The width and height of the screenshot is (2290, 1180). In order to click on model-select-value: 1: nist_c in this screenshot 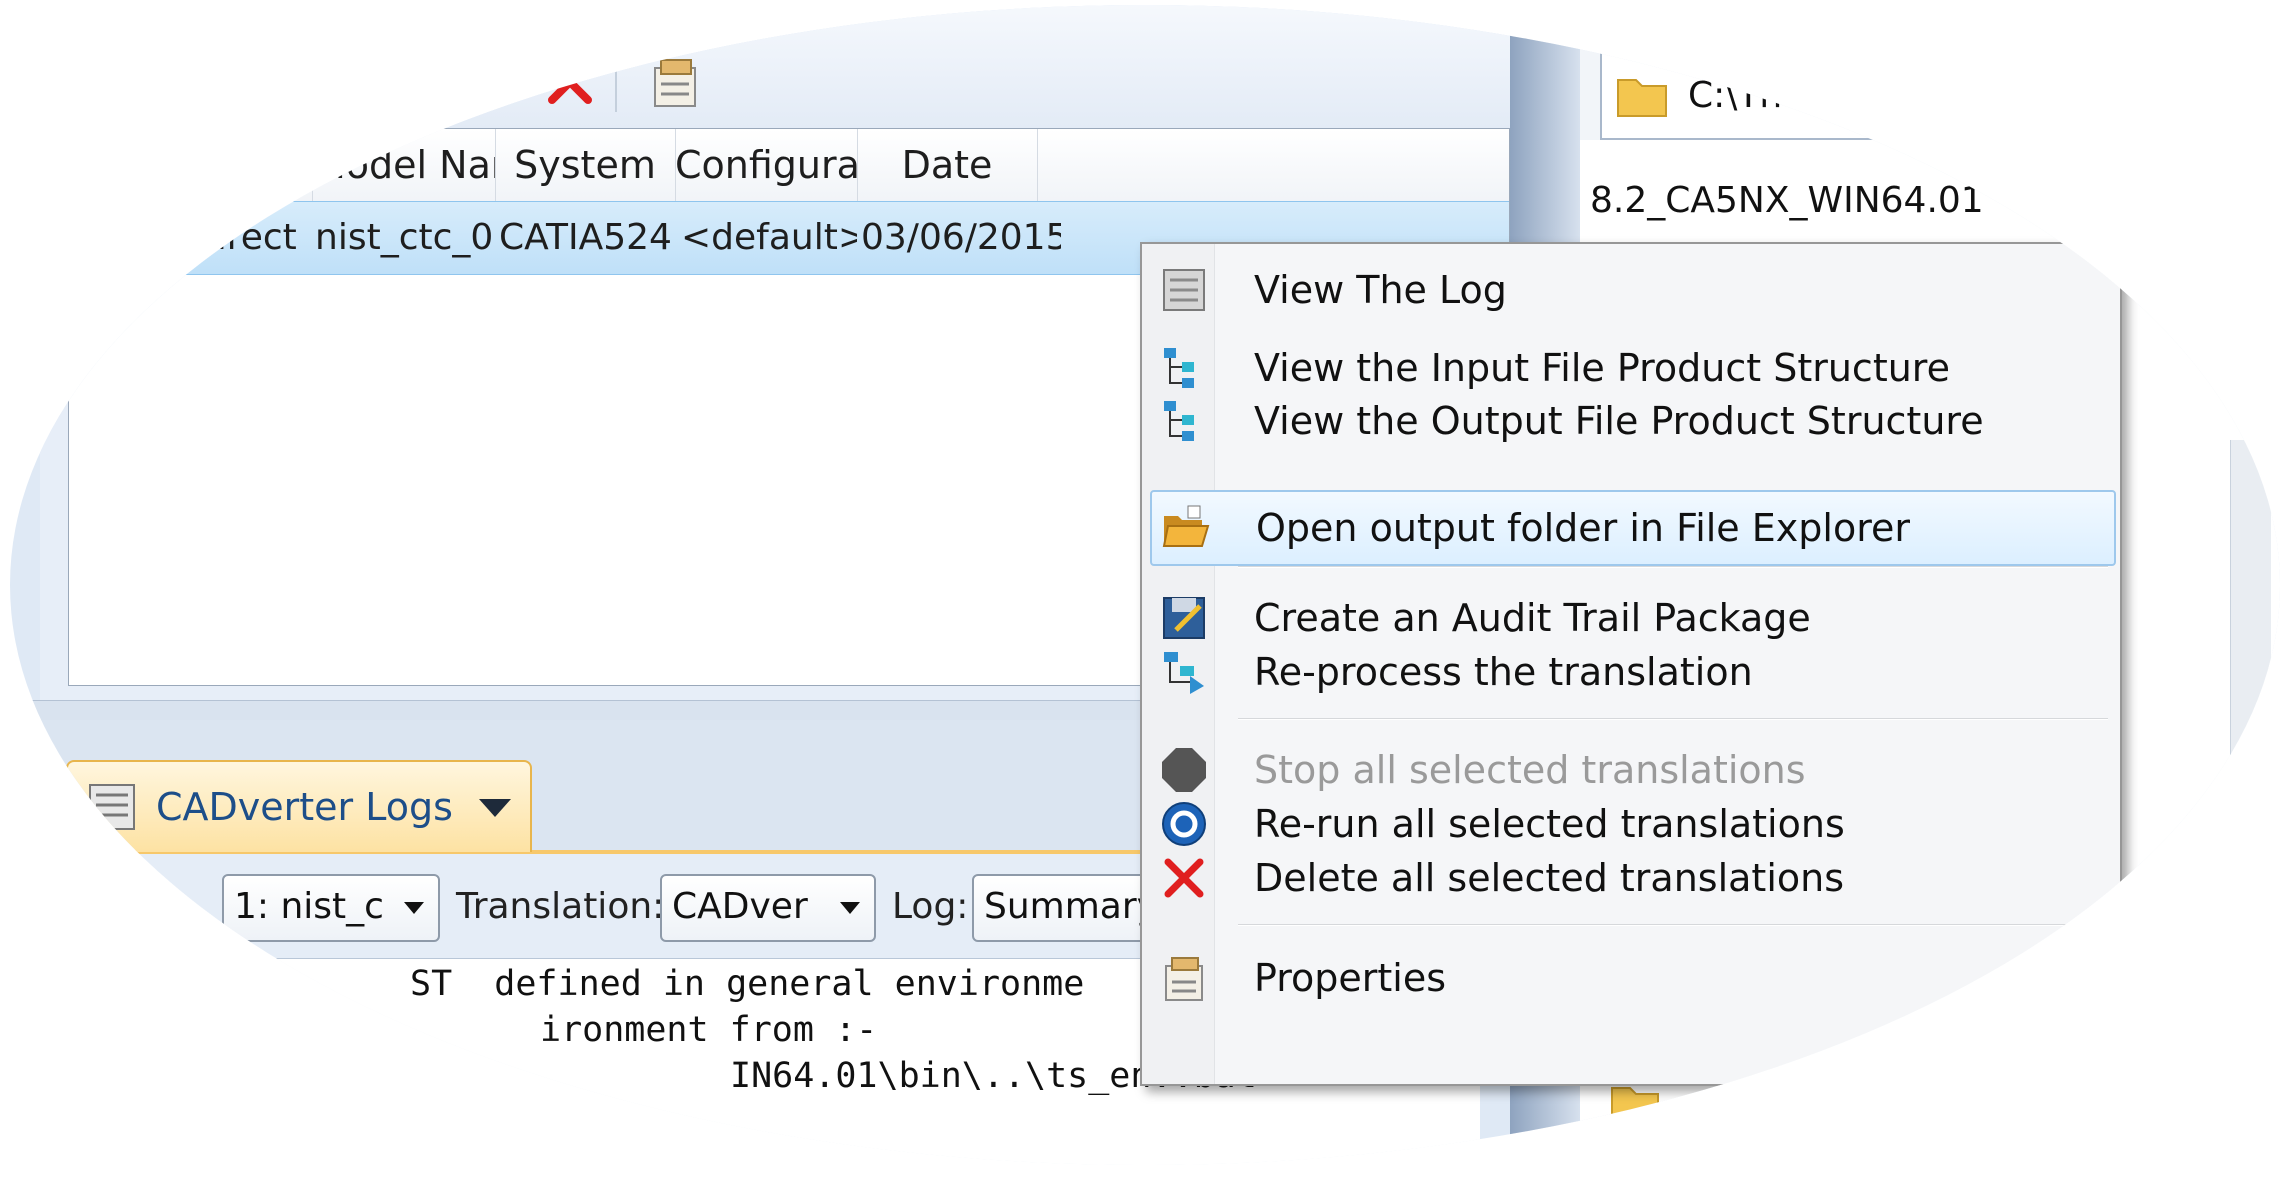, I will do `click(309, 906)`.